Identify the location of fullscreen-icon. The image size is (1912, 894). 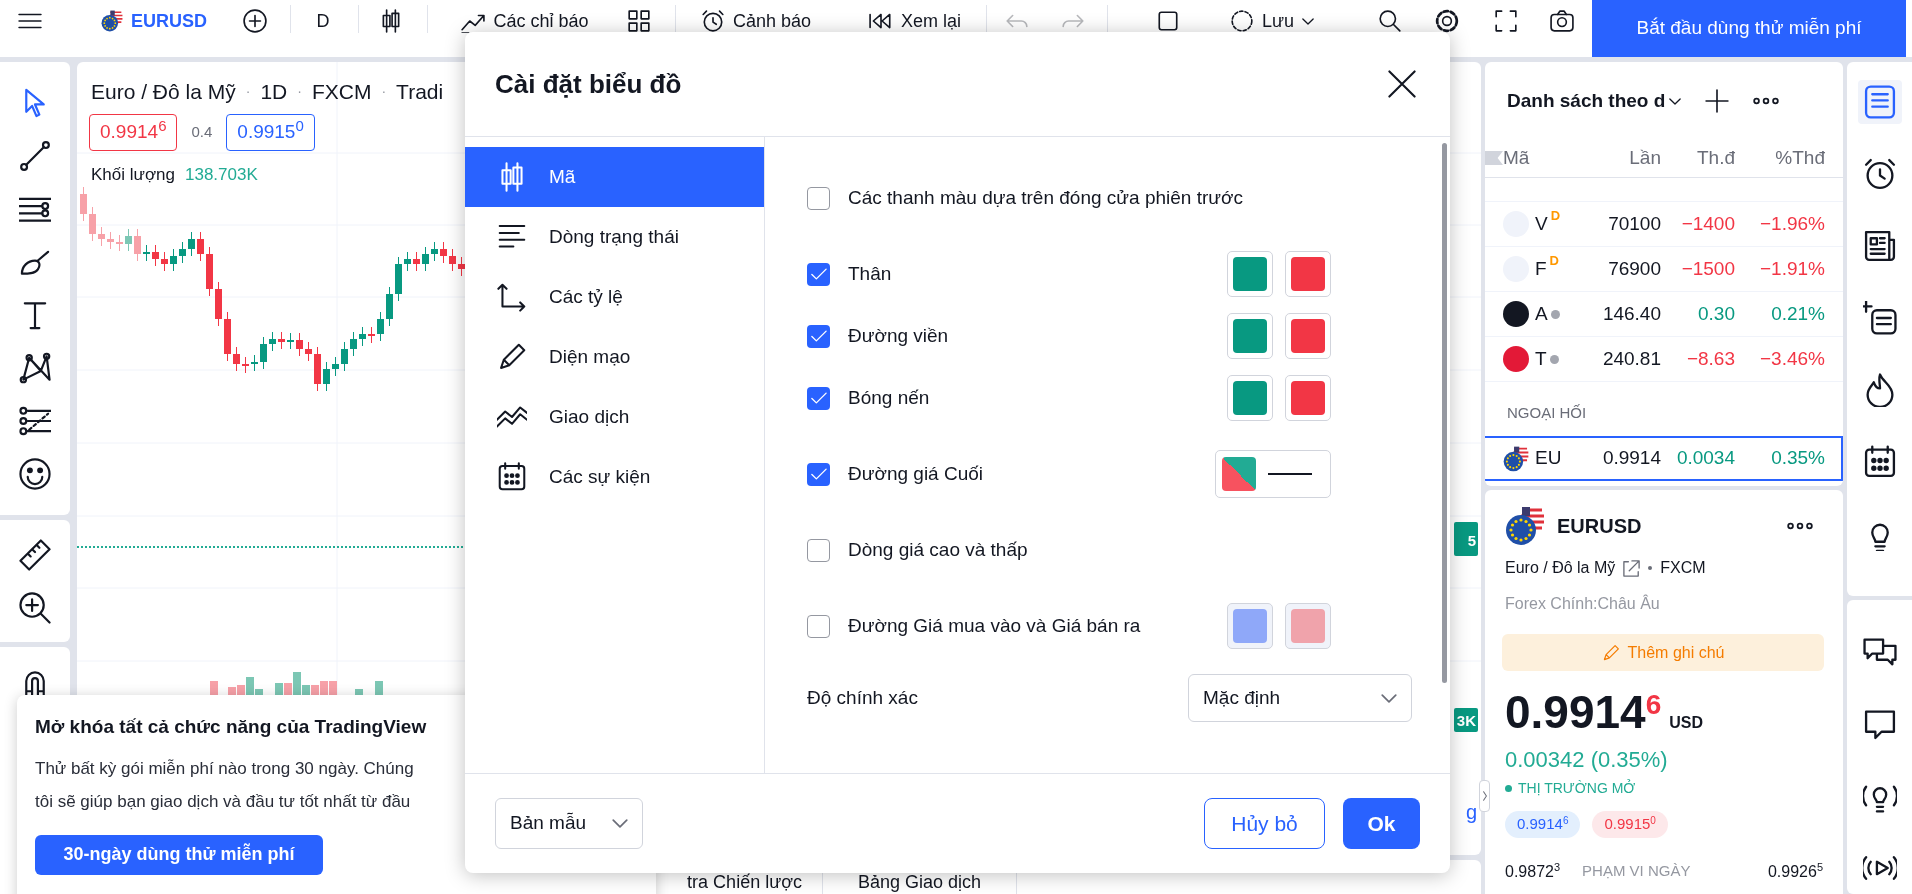
(1506, 21).